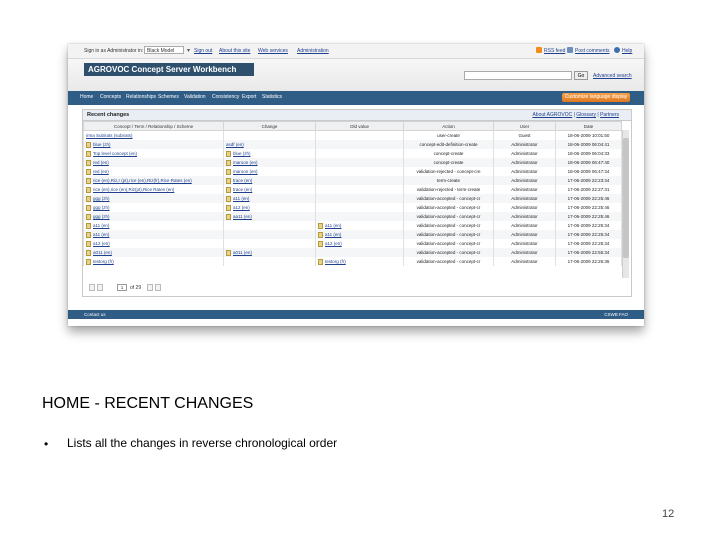 The height and width of the screenshot is (540, 720). I want to click on concept-cell-text: irma Subirats (subirats), so click(109, 135).